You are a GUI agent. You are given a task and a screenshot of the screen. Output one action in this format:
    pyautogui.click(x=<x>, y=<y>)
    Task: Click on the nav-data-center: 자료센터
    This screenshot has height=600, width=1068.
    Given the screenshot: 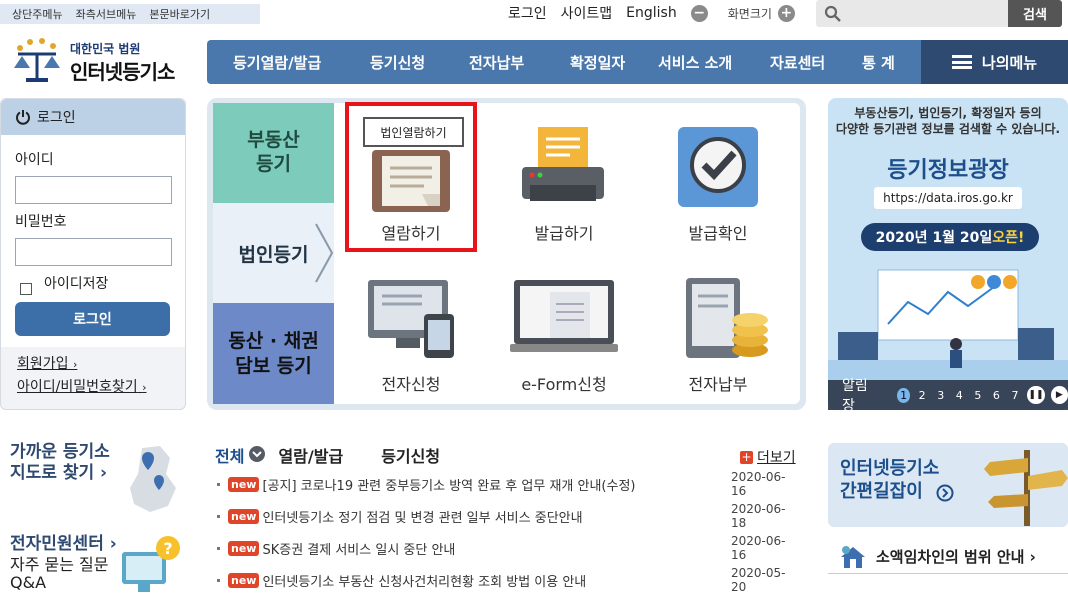 What is the action you would take?
    pyautogui.click(x=797, y=62)
    